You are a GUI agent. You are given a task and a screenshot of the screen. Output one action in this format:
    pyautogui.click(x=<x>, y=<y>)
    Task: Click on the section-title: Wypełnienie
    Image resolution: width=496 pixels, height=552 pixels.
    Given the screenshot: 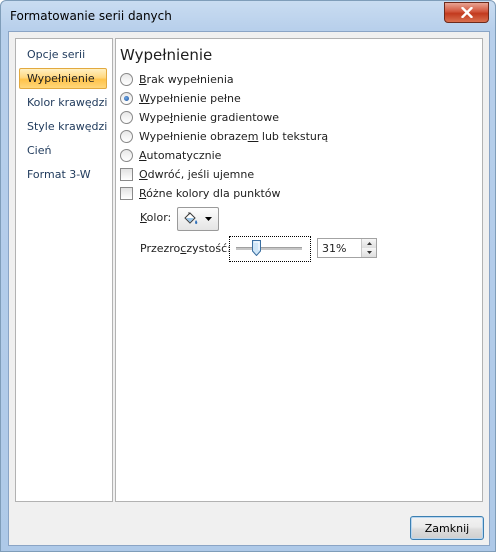 What is the action you would take?
    pyautogui.click(x=166, y=55)
    